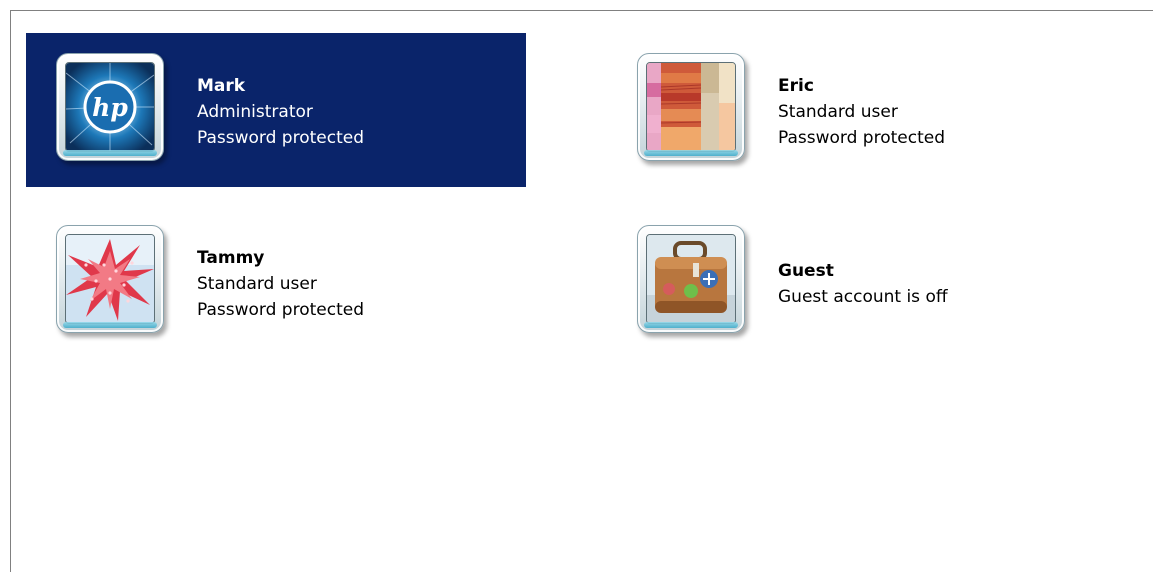 This screenshot has height=572, width=1153. I want to click on account-tile-eric: Eric Standard user Password protected, so click(857, 110).